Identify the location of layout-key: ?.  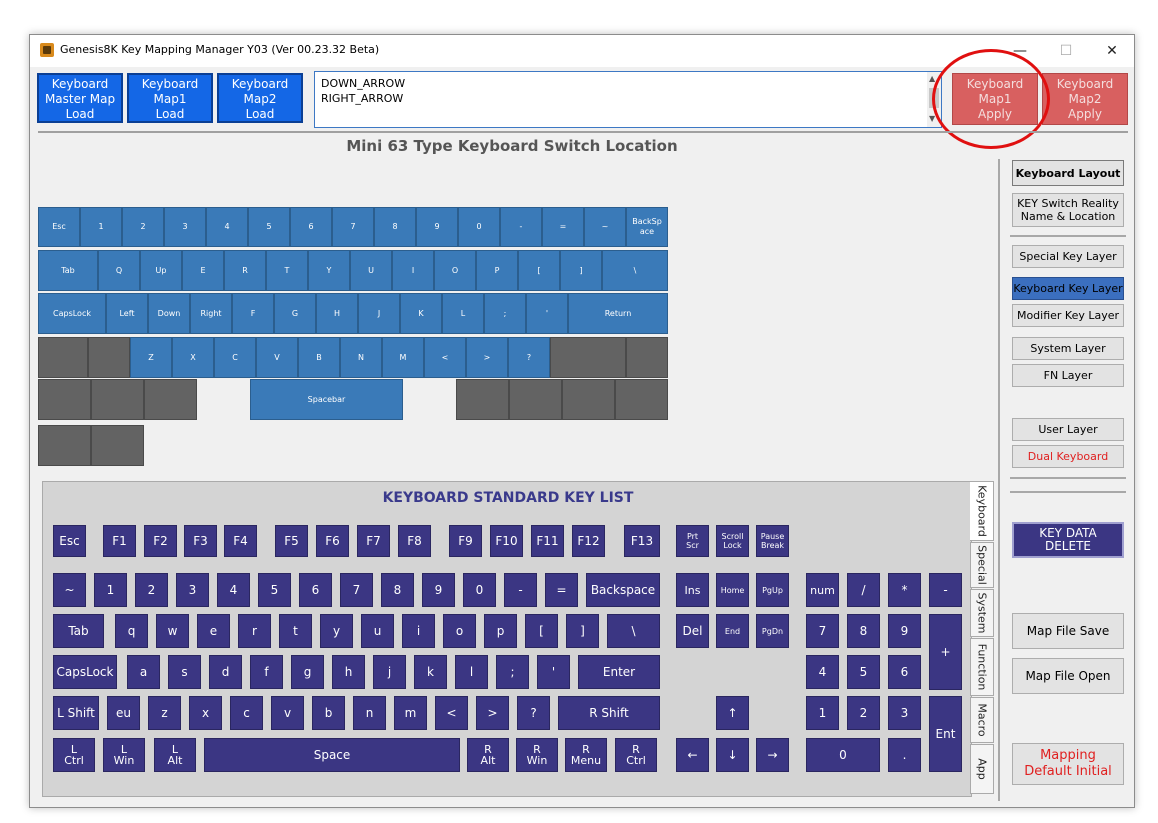
(529, 357).